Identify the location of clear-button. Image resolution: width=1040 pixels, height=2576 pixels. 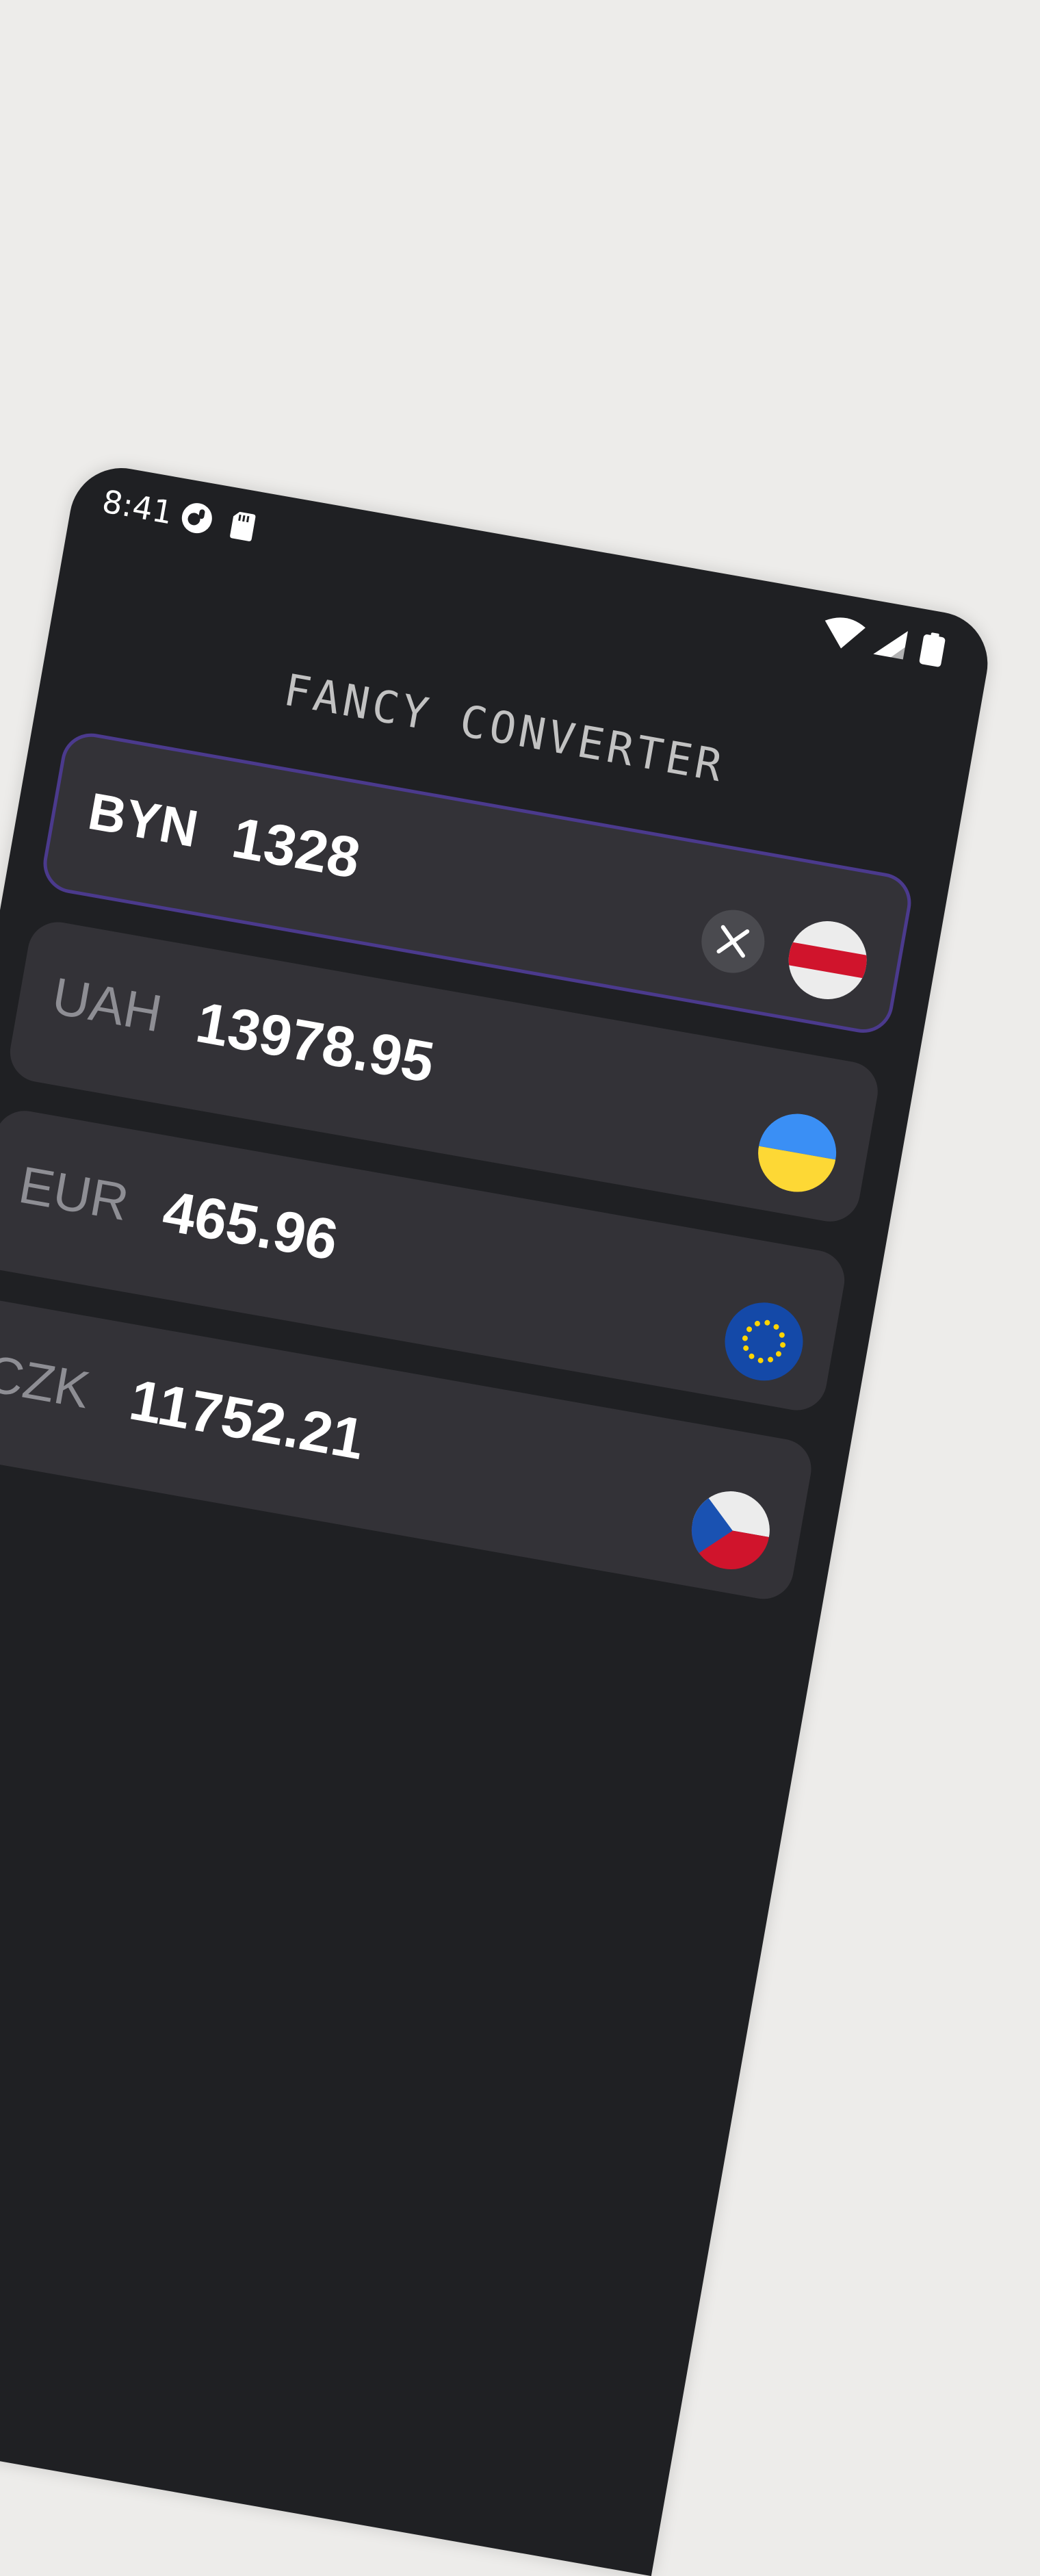
(733, 941).